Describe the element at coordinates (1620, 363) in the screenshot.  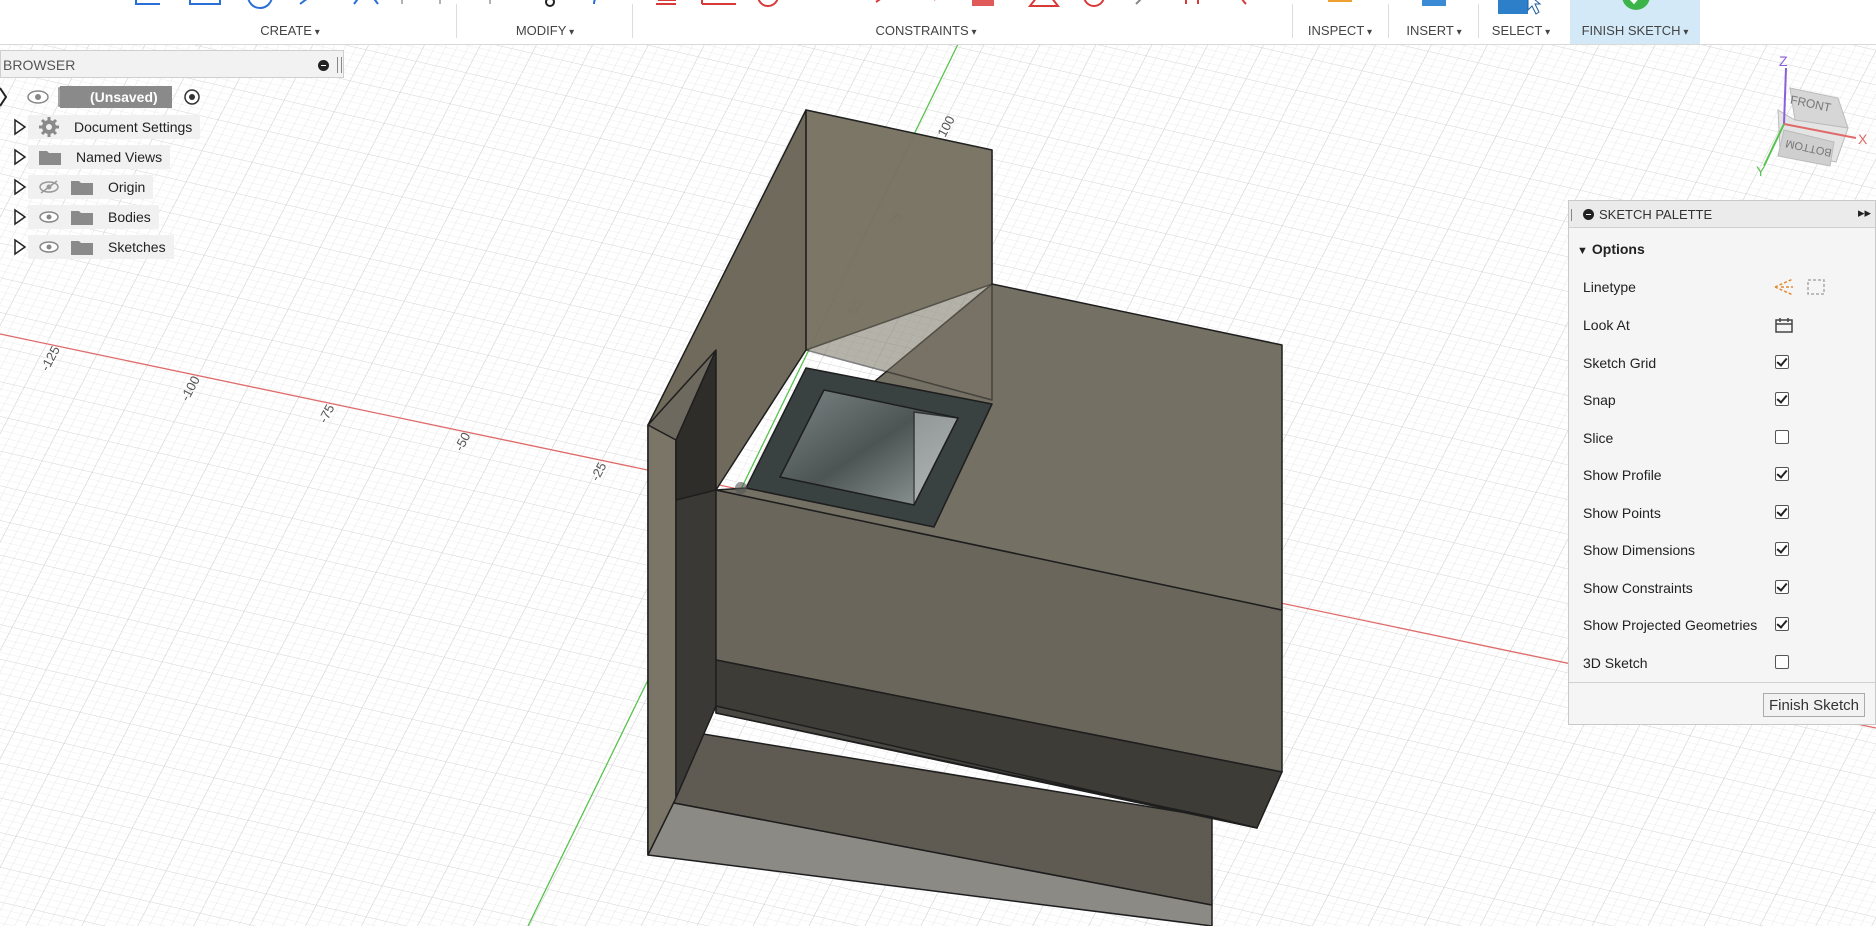
I see `option-label: Sketch Grid` at that location.